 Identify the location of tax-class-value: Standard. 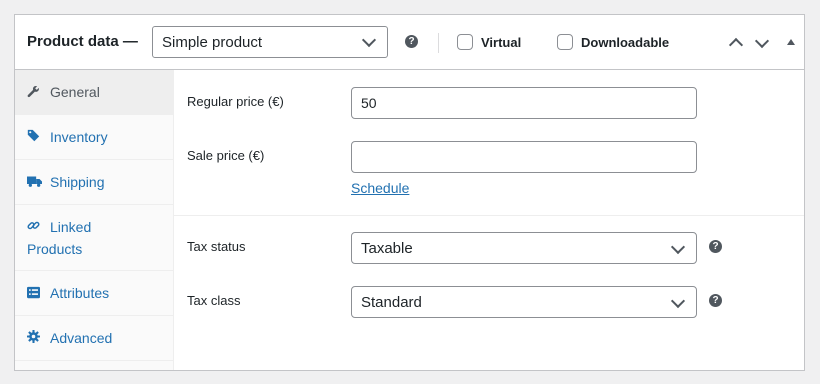
(391, 302).